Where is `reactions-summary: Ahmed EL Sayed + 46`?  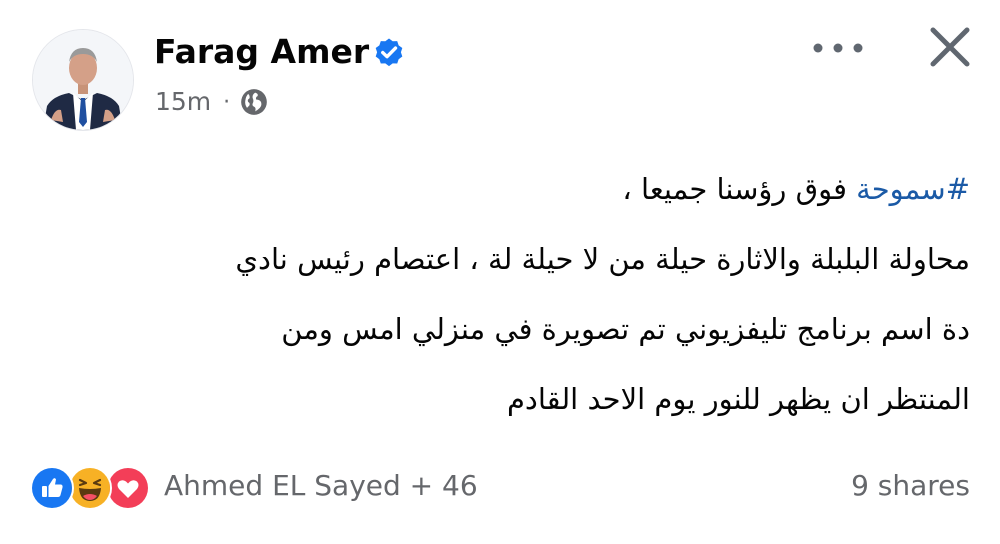 reactions-summary: Ahmed EL Sayed + 46 is located at coordinates (321, 486).